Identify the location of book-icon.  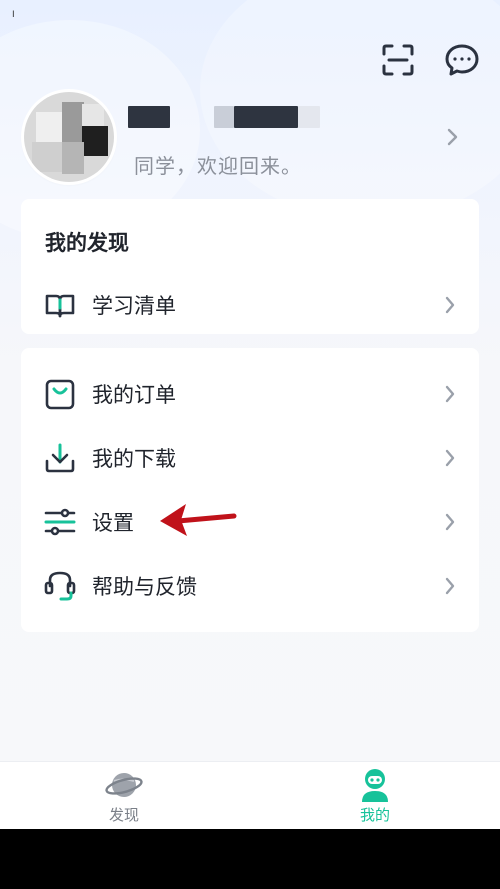
(60, 305).